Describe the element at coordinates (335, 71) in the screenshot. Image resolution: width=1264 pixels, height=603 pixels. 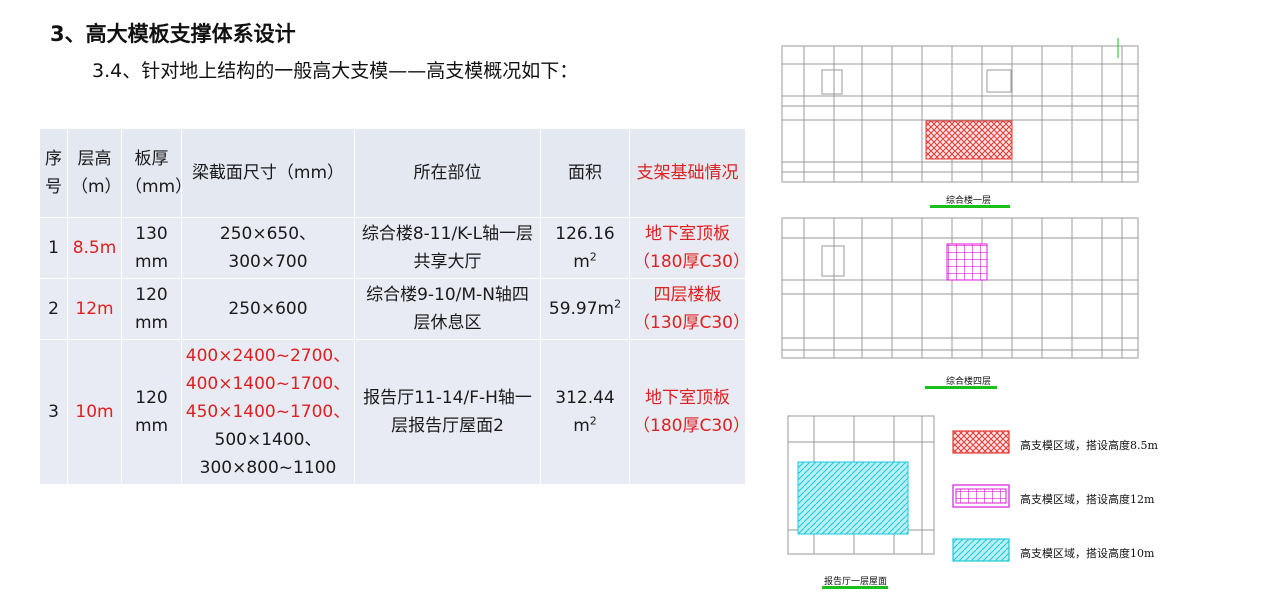
I see `page-subtitle: 3.4、针对地上结构的一般高大支模——高支模概况如下：` at that location.